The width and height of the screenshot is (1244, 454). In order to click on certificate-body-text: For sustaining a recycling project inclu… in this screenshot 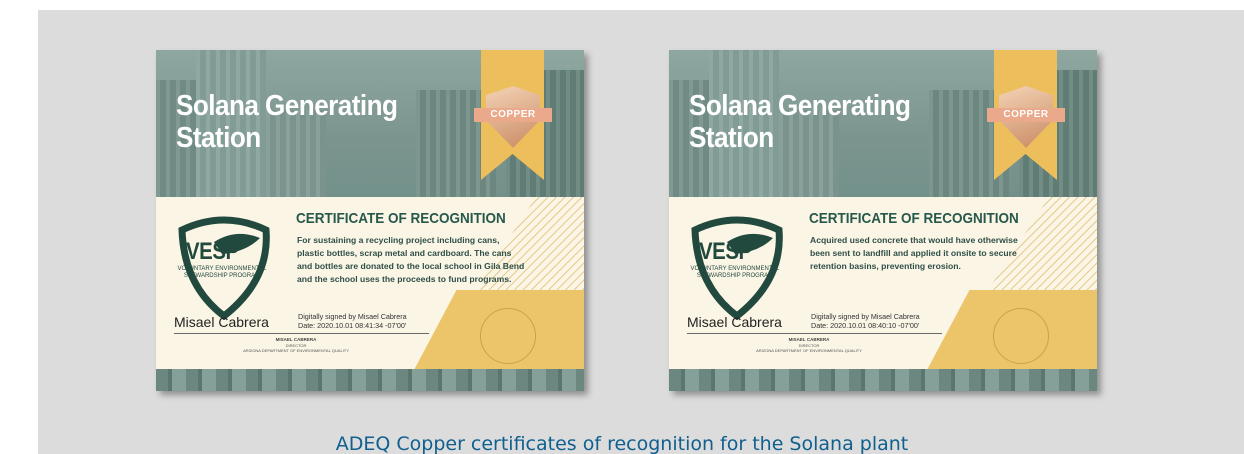, I will do `click(411, 259)`.